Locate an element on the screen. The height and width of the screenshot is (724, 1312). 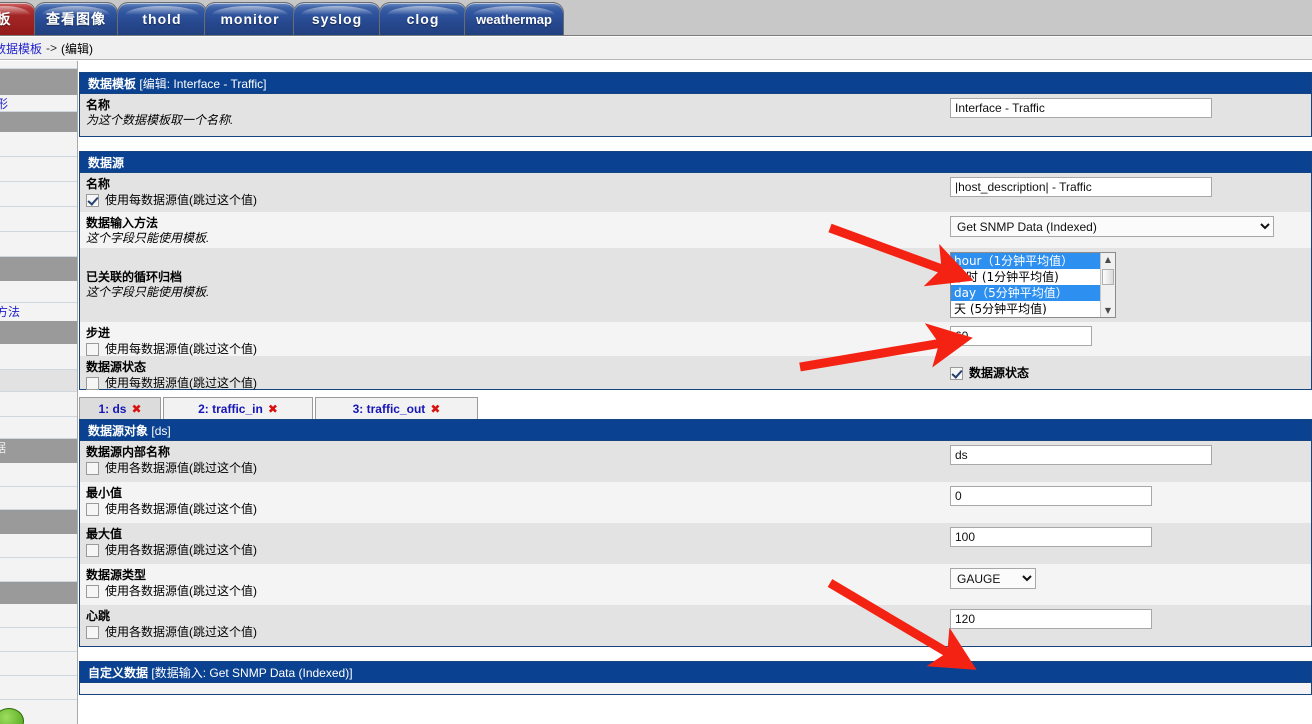
max-value-per-value-checkbox is located at coordinates (92, 550).